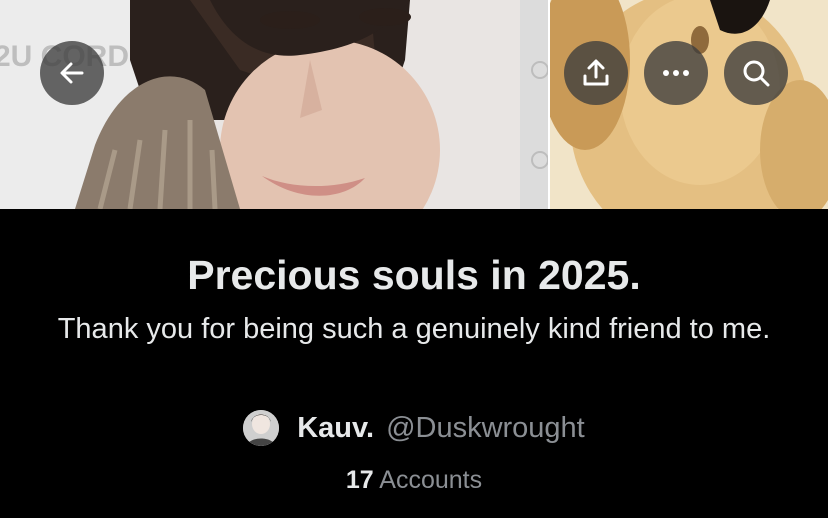 The width and height of the screenshot is (828, 518). Describe the element at coordinates (485, 428) in the screenshot. I see `owner-handle: @Duskwrought` at that location.